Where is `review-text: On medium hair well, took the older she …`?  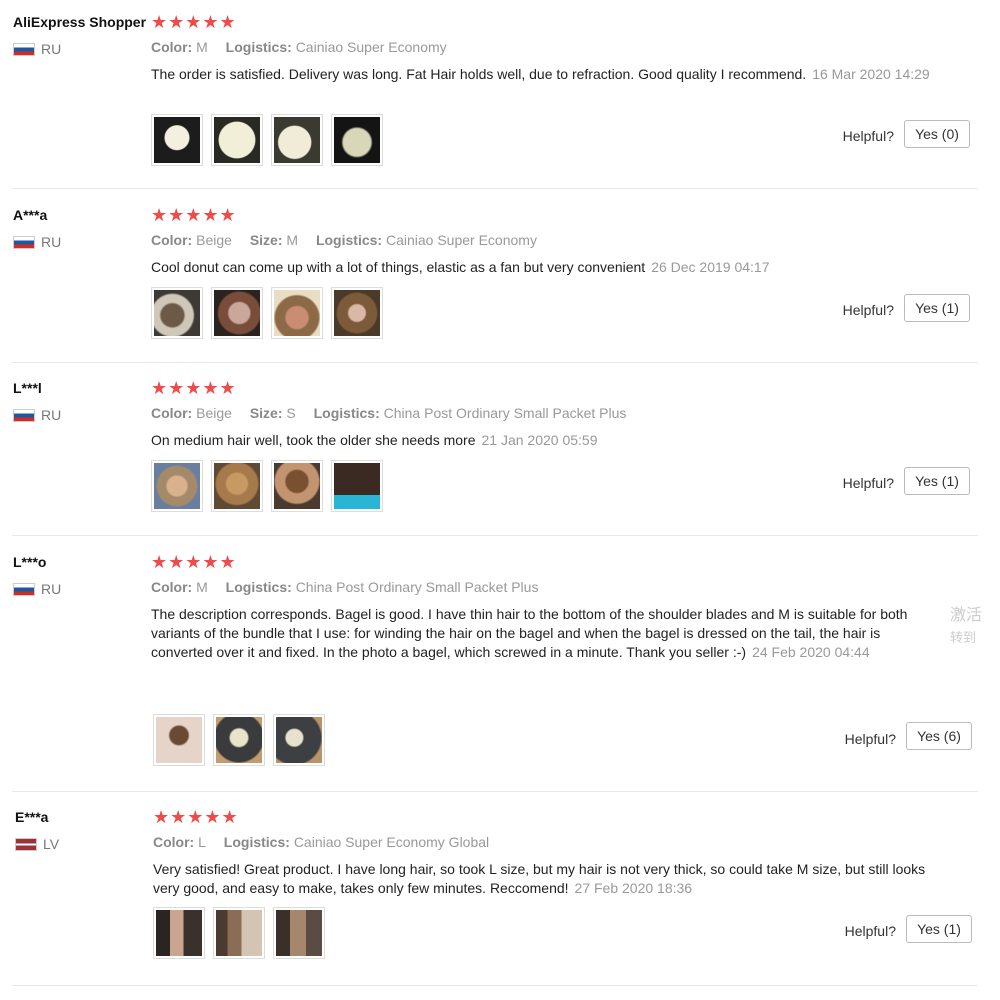
review-text: On medium hair well, took the older she … is located at coordinates (546, 440).